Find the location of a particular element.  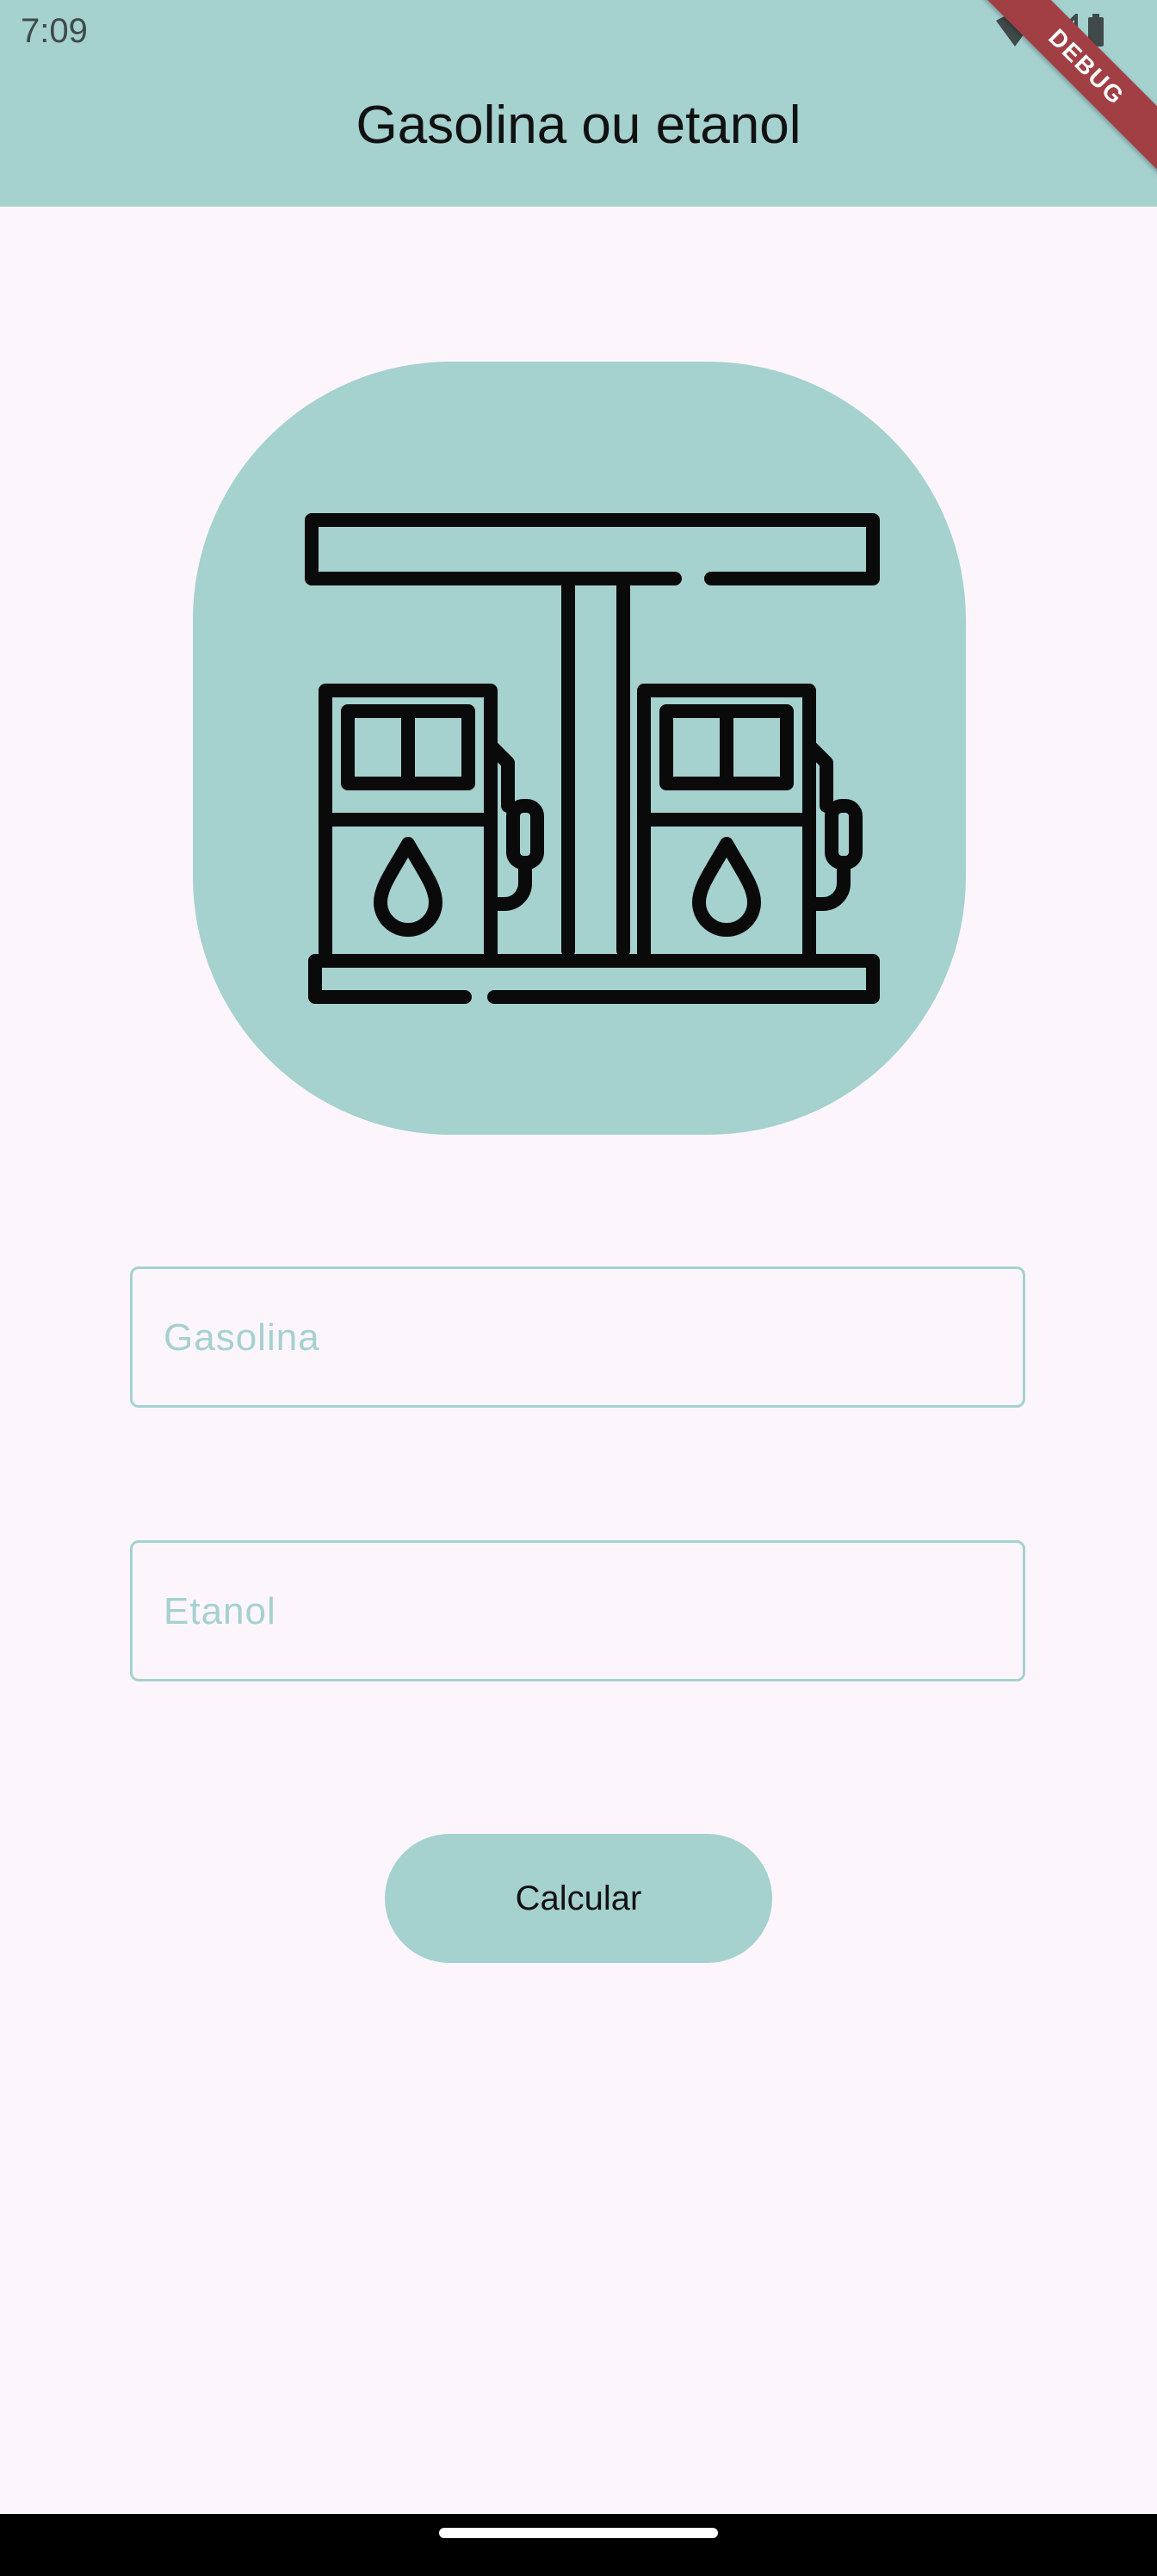

home-indicator is located at coordinates (579, 2533).